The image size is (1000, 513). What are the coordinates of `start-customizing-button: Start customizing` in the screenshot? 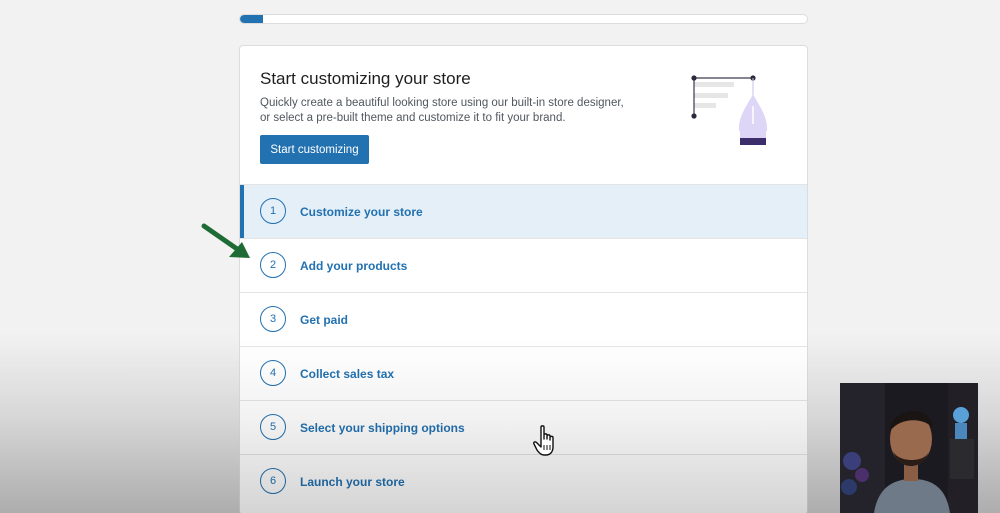 It's located at (314, 149).